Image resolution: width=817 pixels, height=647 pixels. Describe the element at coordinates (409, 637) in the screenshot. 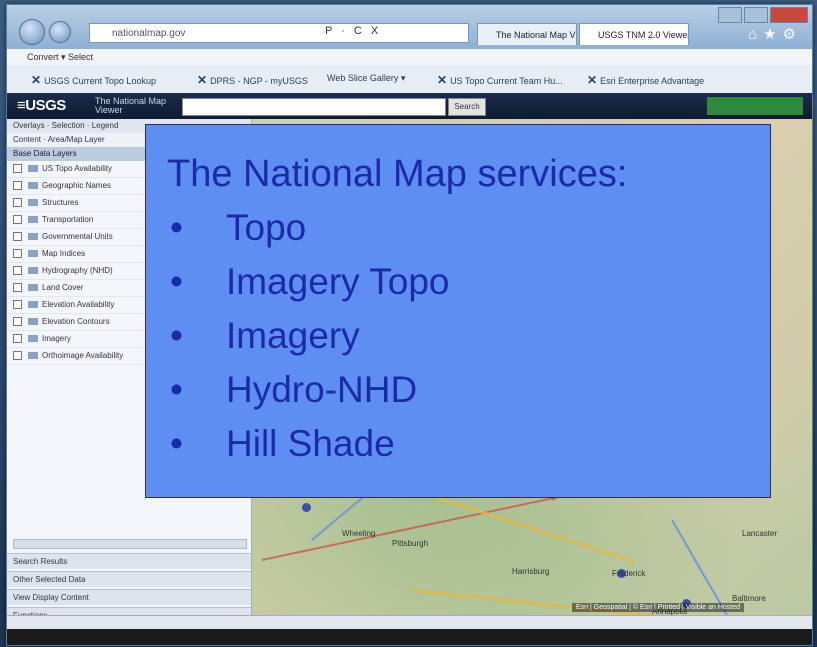

I see `status-bar` at that location.